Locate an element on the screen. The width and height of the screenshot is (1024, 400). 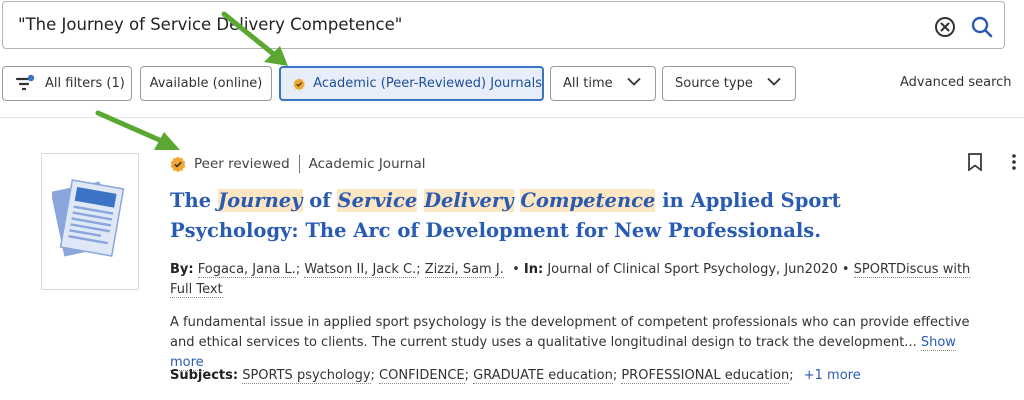
document-icon is located at coordinates (88, 218).